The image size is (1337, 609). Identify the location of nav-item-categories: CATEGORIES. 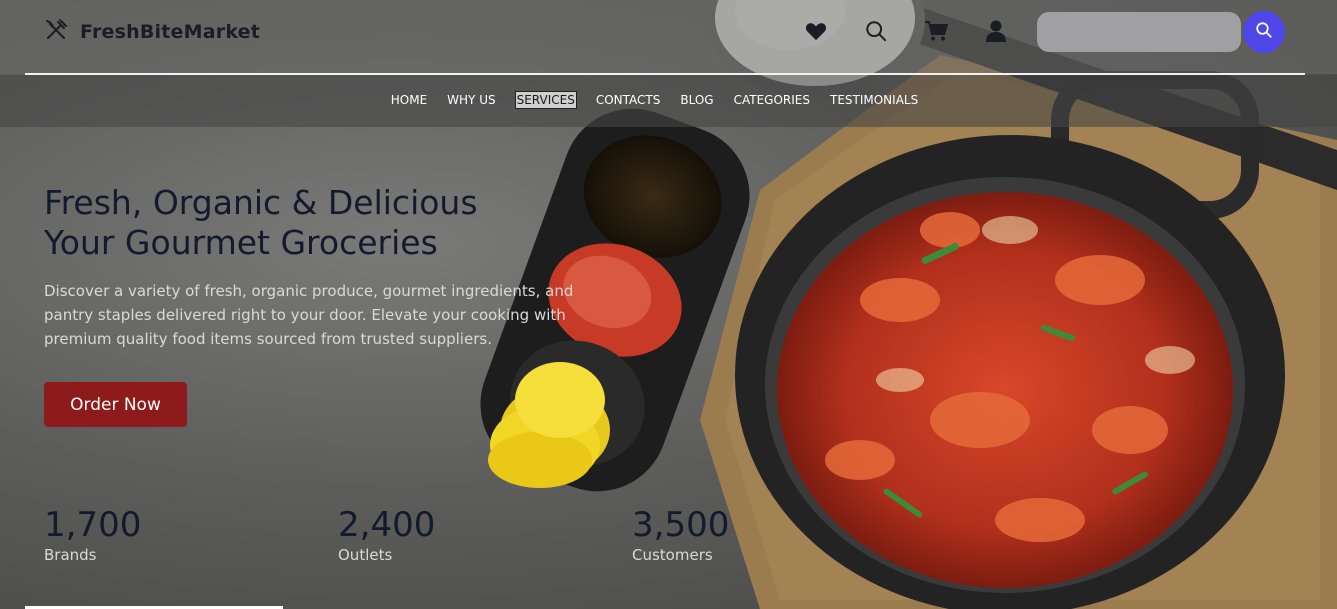
(772, 100).